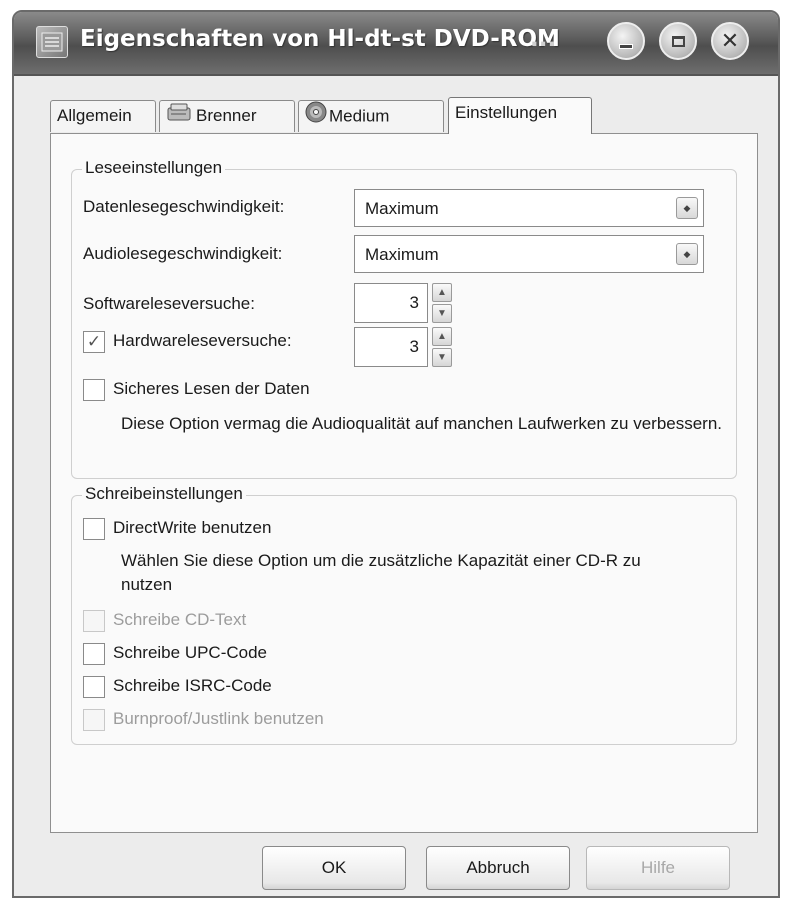 This screenshot has height=904, width=785. I want to click on direct-write-checkbox, so click(94, 529).